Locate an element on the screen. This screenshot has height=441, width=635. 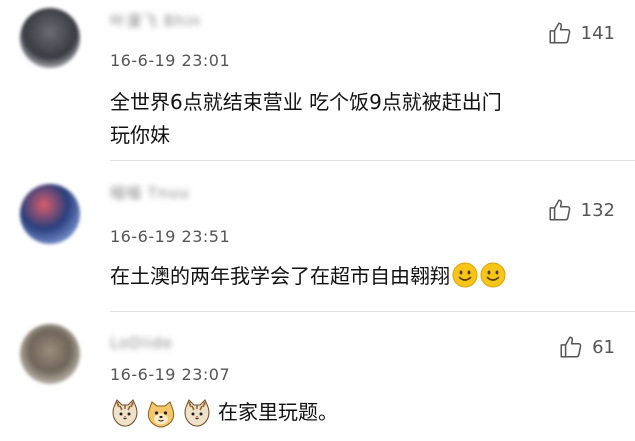
username: 叶漫飞 Bhin is located at coordinates (155, 20).